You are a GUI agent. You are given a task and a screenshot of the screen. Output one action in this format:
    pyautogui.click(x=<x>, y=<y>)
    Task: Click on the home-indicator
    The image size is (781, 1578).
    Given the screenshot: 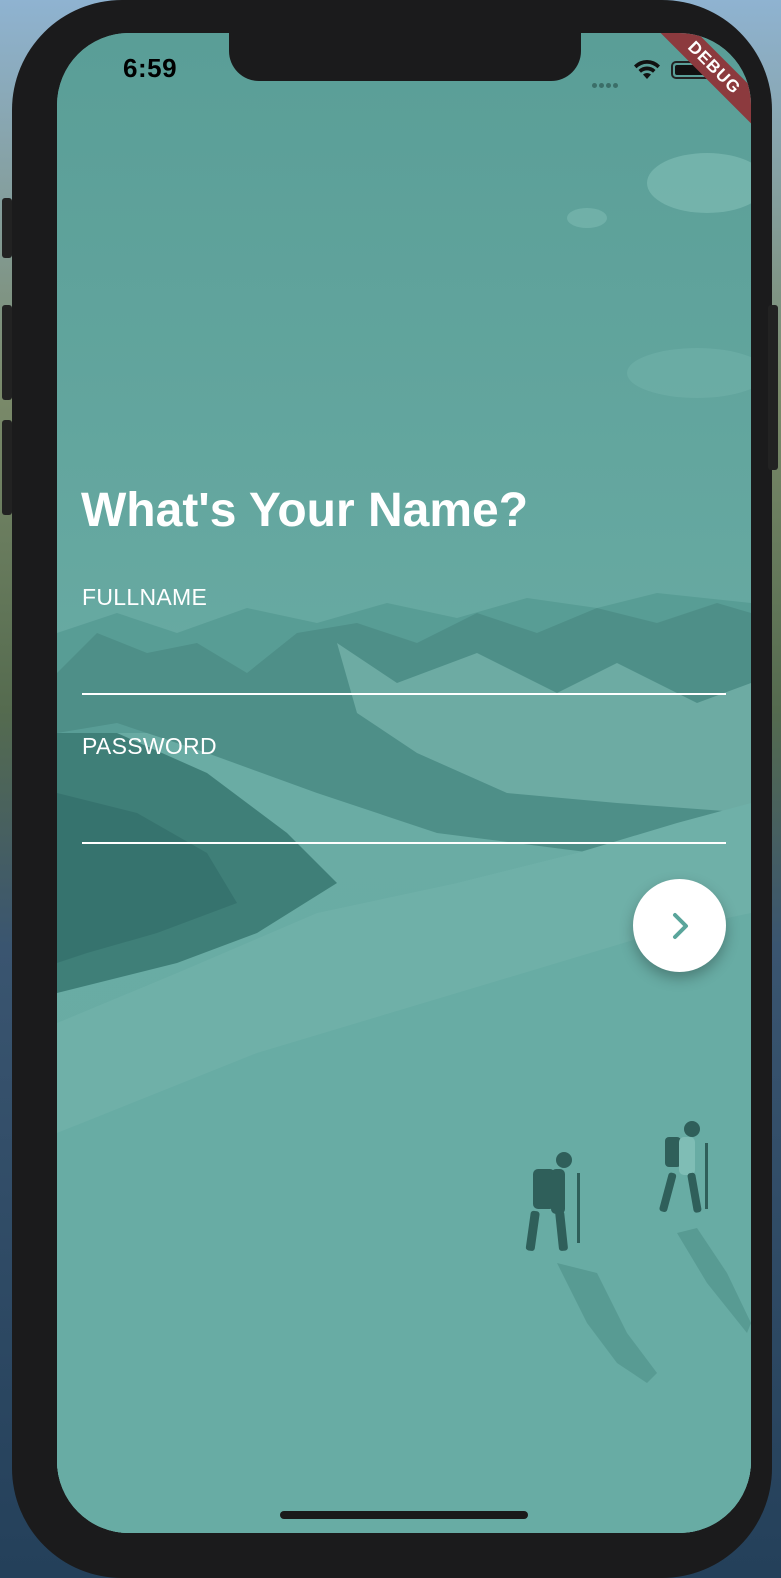 What is the action you would take?
    pyautogui.click(x=404, y=1515)
    